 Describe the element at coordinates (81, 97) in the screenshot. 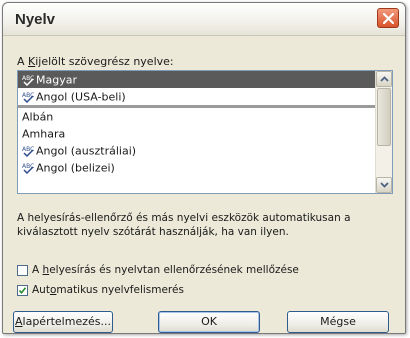

I see `language-item-label: Angol (USA-beli)` at that location.